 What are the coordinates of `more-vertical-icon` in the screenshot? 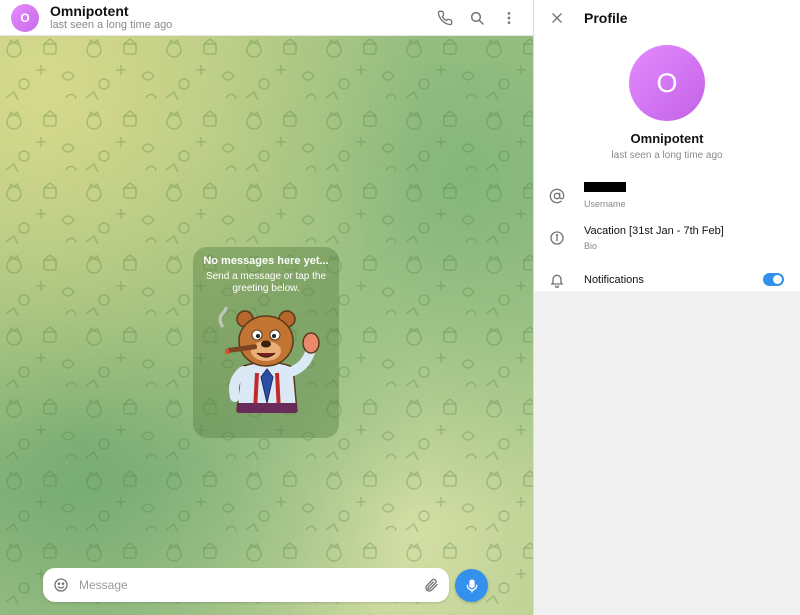 It's located at (509, 18).